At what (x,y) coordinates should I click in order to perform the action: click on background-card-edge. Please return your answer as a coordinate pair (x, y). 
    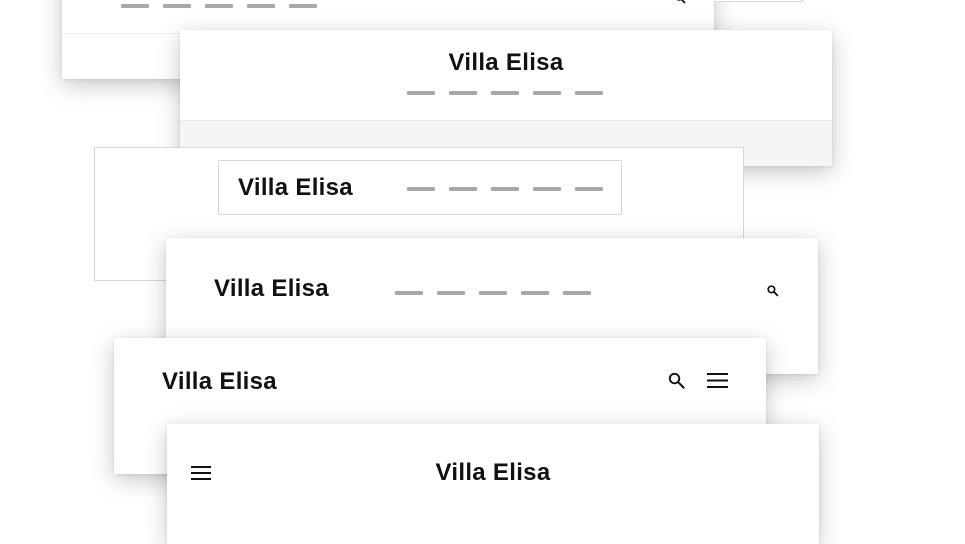
    Looking at the image, I should click on (758, 1).